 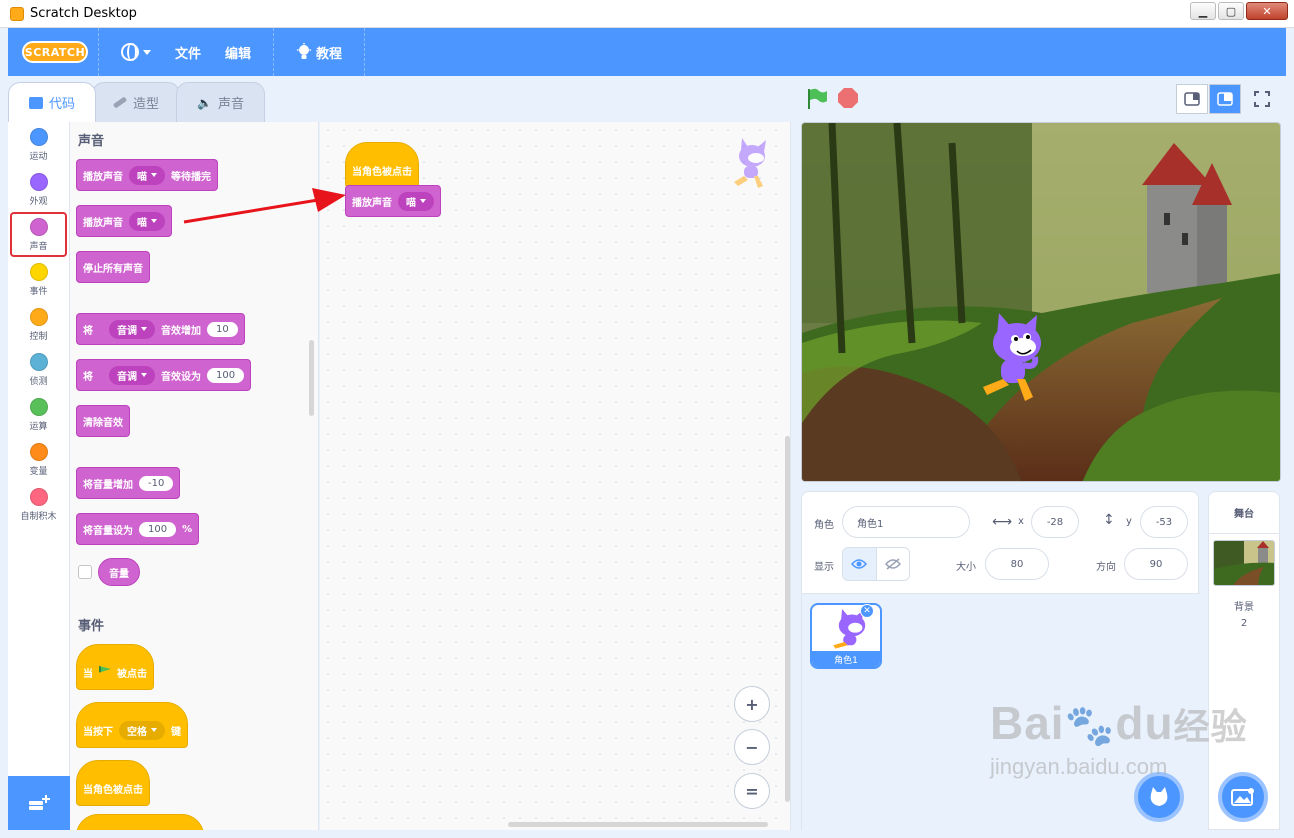 I want to click on hide-sprite-button, so click(x=892, y=564).